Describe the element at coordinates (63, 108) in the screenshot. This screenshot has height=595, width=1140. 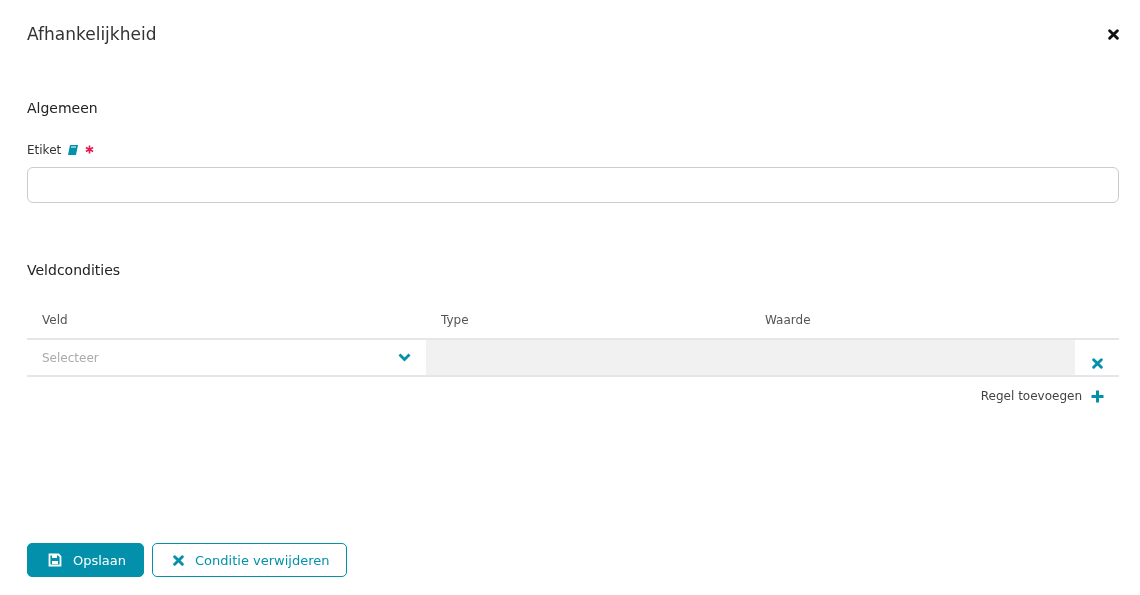
I see `section-heading: Algemeen` at that location.